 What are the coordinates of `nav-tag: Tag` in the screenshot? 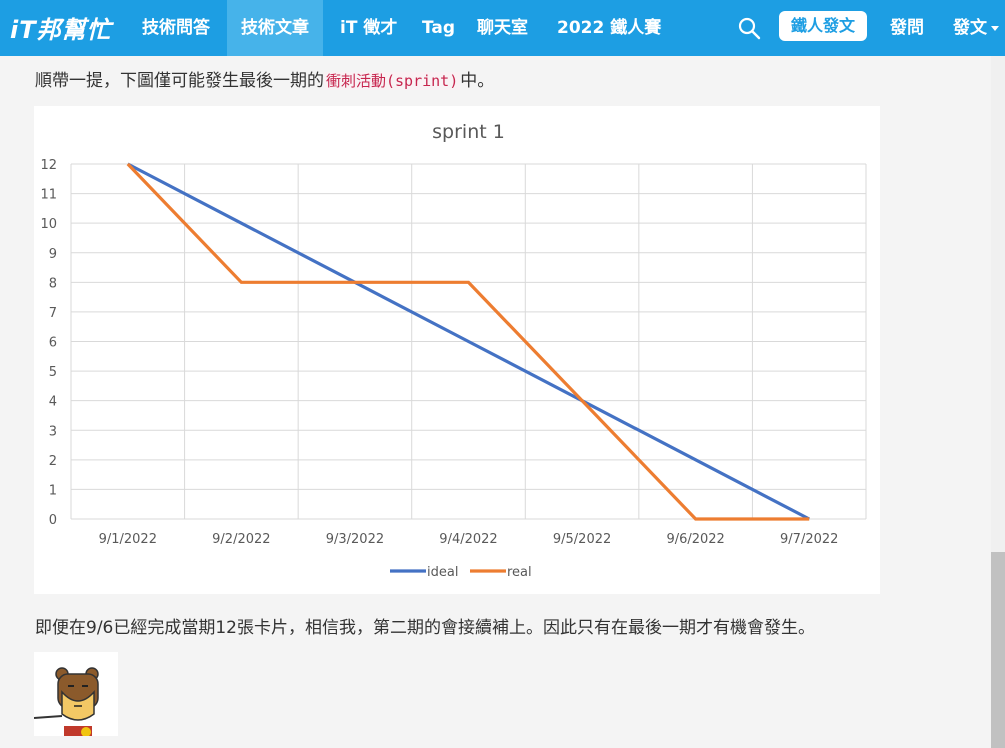 It's located at (438, 28).